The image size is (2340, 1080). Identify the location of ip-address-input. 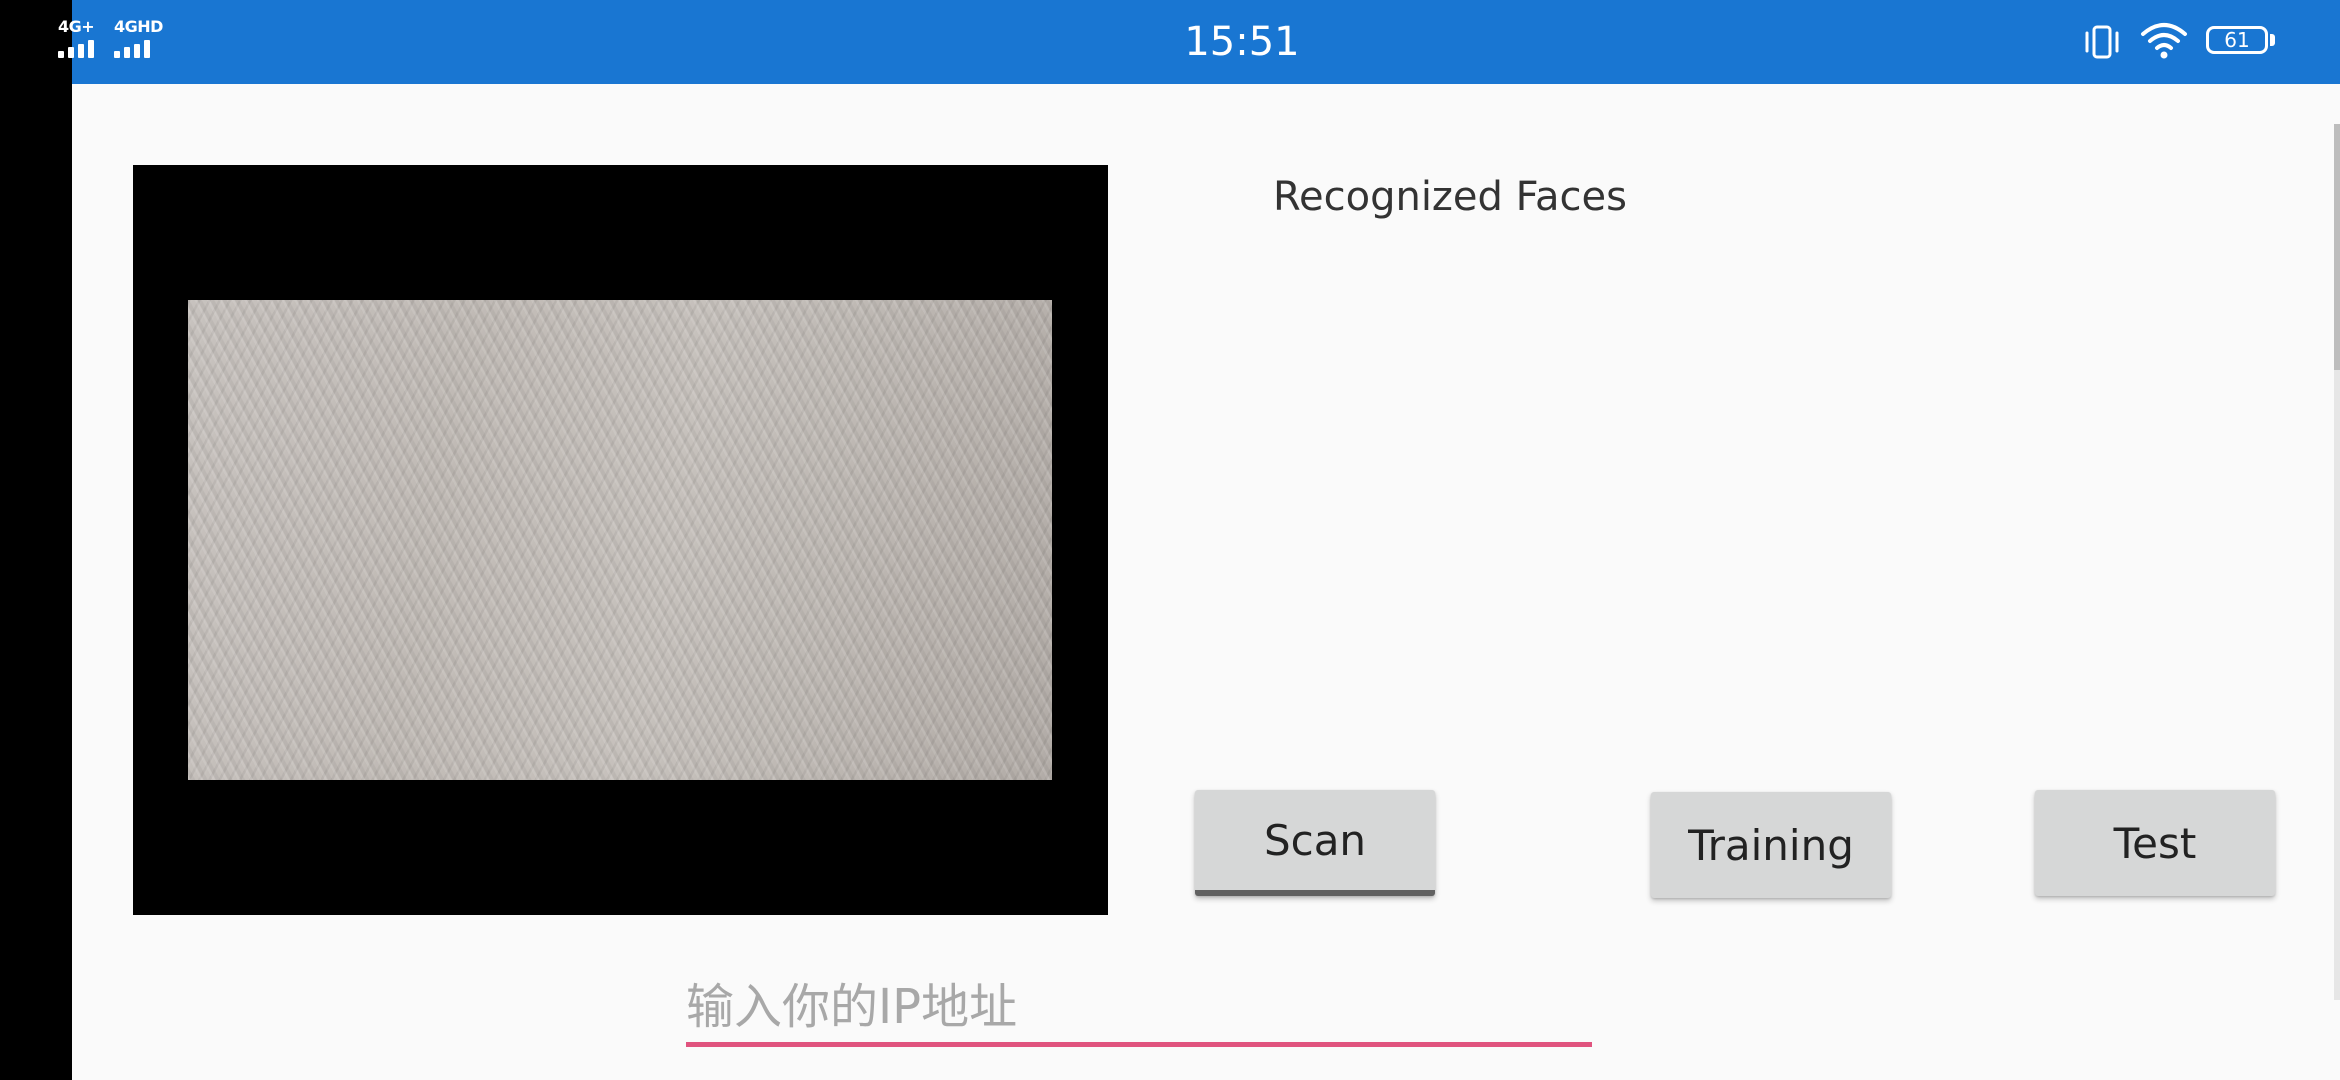
(1139, 1007).